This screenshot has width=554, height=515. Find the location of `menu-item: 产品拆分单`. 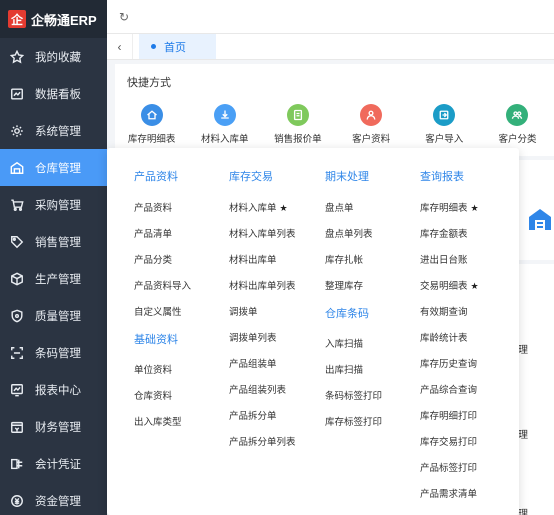

menu-item: 产品拆分单 is located at coordinates (253, 415).